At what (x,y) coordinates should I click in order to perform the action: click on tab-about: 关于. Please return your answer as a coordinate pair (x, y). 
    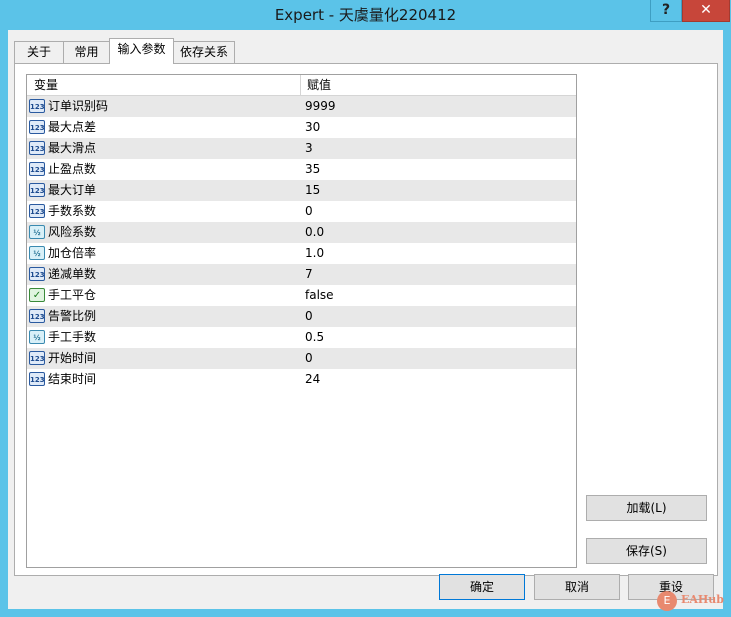
    Looking at the image, I should click on (39, 52).